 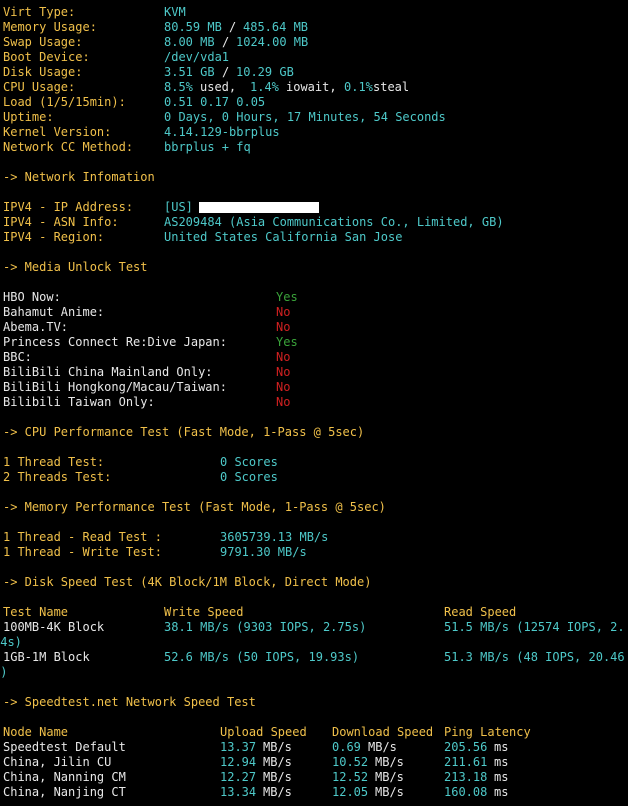 What do you see at coordinates (350, 777) in the screenshot?
I see `speedtest-download: 12.52` at bounding box center [350, 777].